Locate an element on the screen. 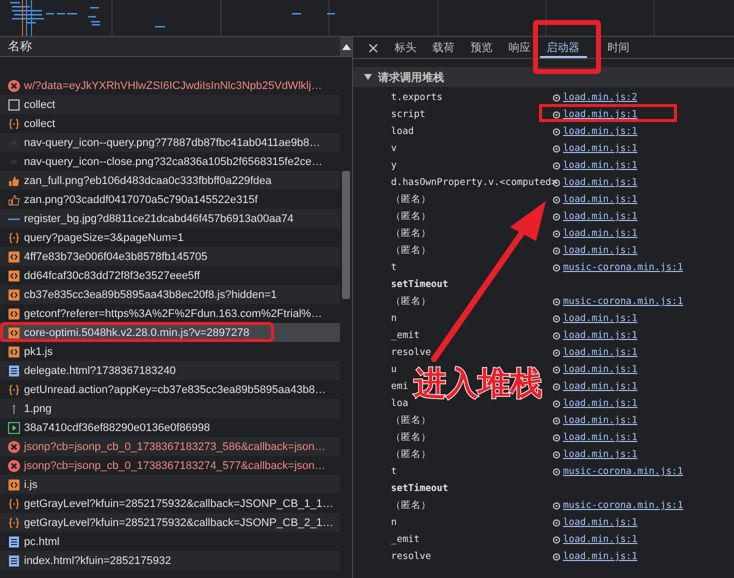 The height and width of the screenshot is (578, 734). function-name: script is located at coordinates (408, 114).